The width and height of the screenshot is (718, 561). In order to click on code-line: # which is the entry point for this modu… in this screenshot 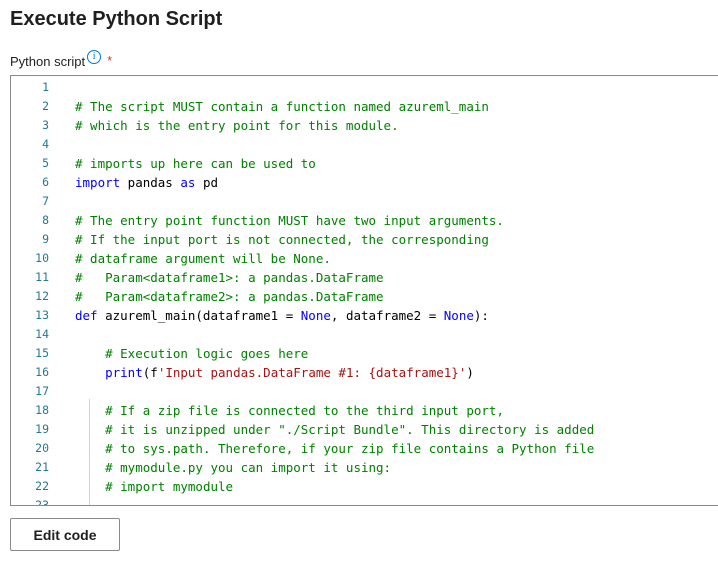, I will do `click(237, 125)`.